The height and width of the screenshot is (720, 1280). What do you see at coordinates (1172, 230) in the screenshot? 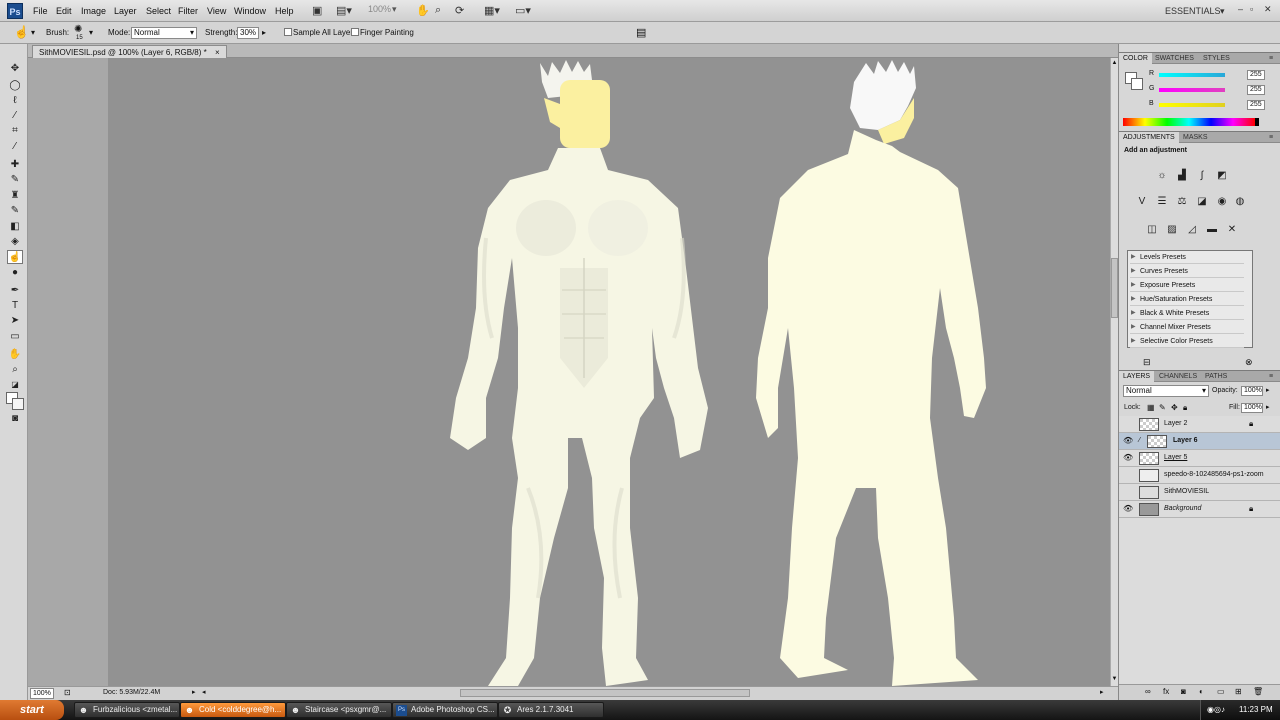
I see `posterize-icon: ▨` at bounding box center [1172, 230].